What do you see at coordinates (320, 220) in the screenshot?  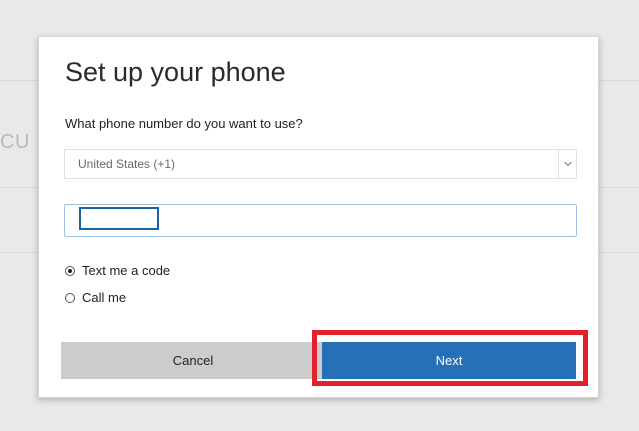 I see `phone-number-input` at bounding box center [320, 220].